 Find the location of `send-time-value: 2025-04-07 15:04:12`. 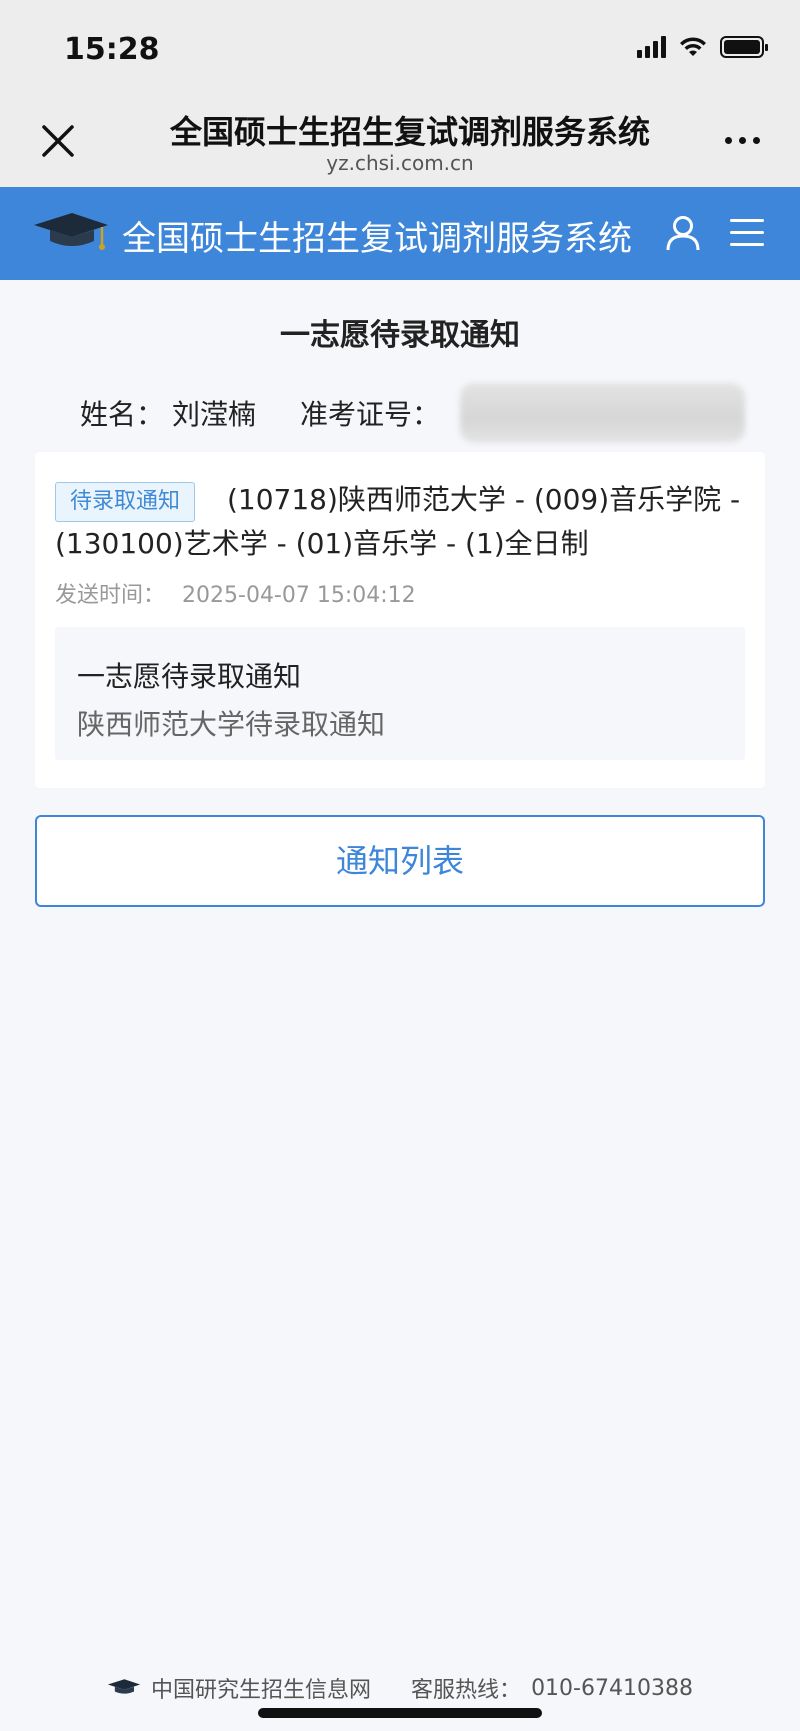

send-time-value: 2025-04-07 15:04:12 is located at coordinates (299, 595).